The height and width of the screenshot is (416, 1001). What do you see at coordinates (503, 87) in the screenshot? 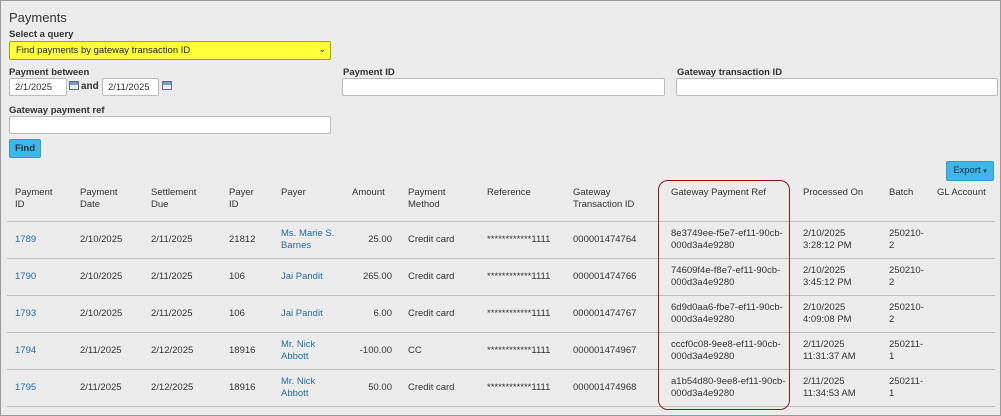
I see `payment-id-input` at bounding box center [503, 87].